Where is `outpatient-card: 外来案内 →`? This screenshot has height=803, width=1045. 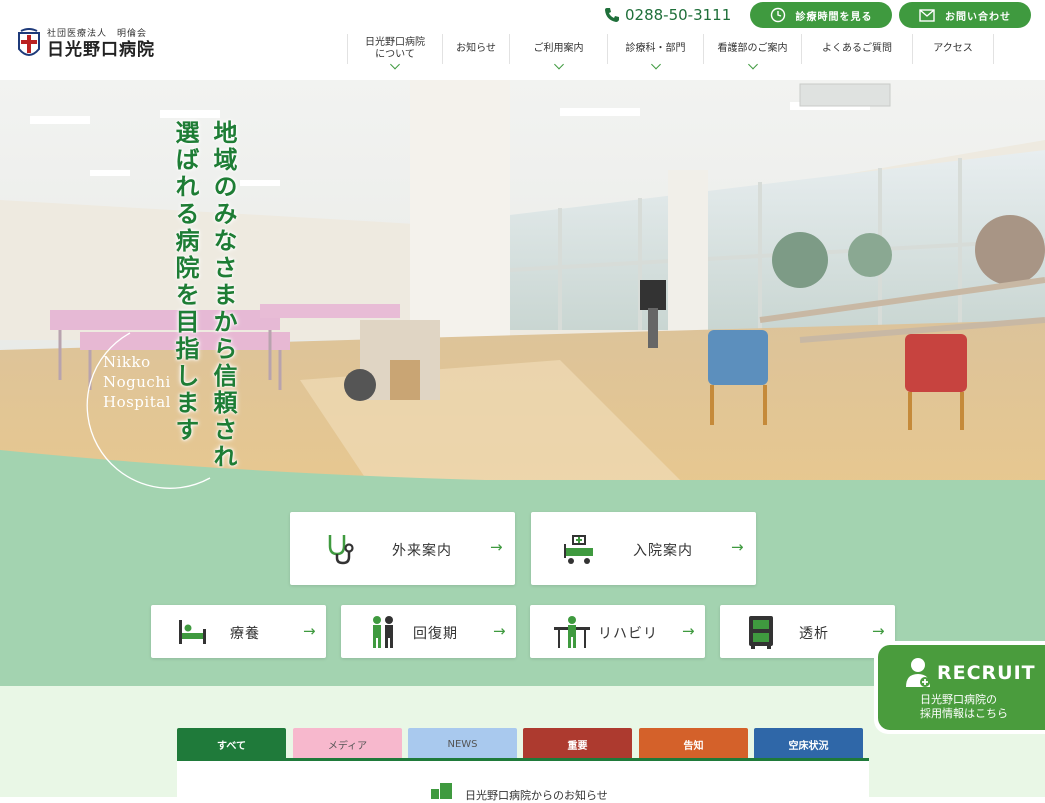 outpatient-card: 外来案内 → is located at coordinates (402, 548).